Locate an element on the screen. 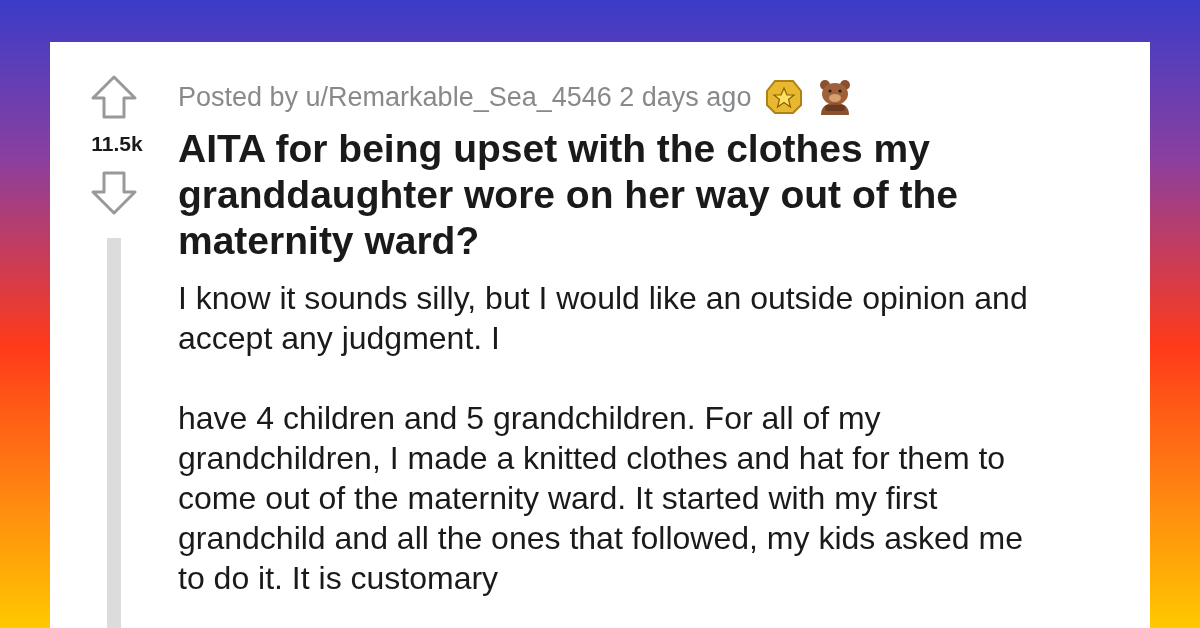 This screenshot has width=1200, height=628. post-title: AITA for being upset with the clothes my granddaughter wore on her way out of the maternity ward? is located at coordinates (569, 195).